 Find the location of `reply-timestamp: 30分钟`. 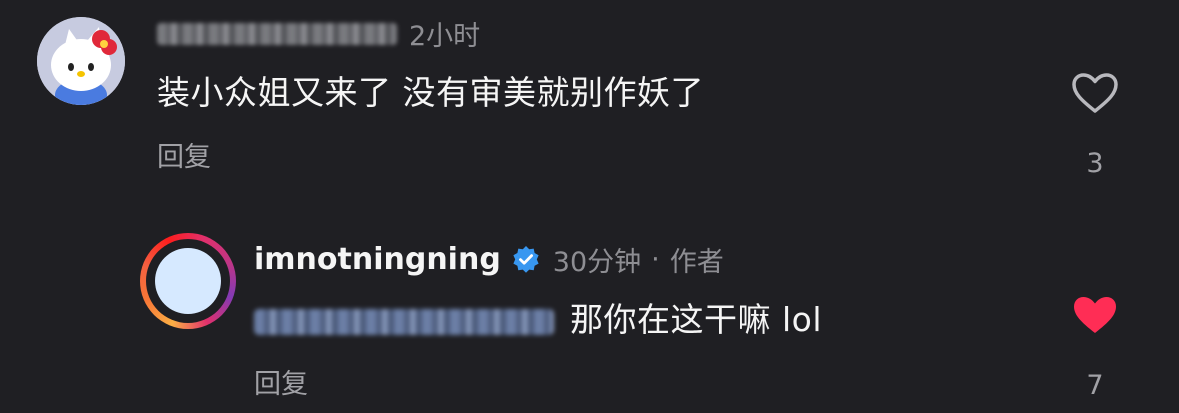

reply-timestamp: 30分钟 is located at coordinates (597, 262).